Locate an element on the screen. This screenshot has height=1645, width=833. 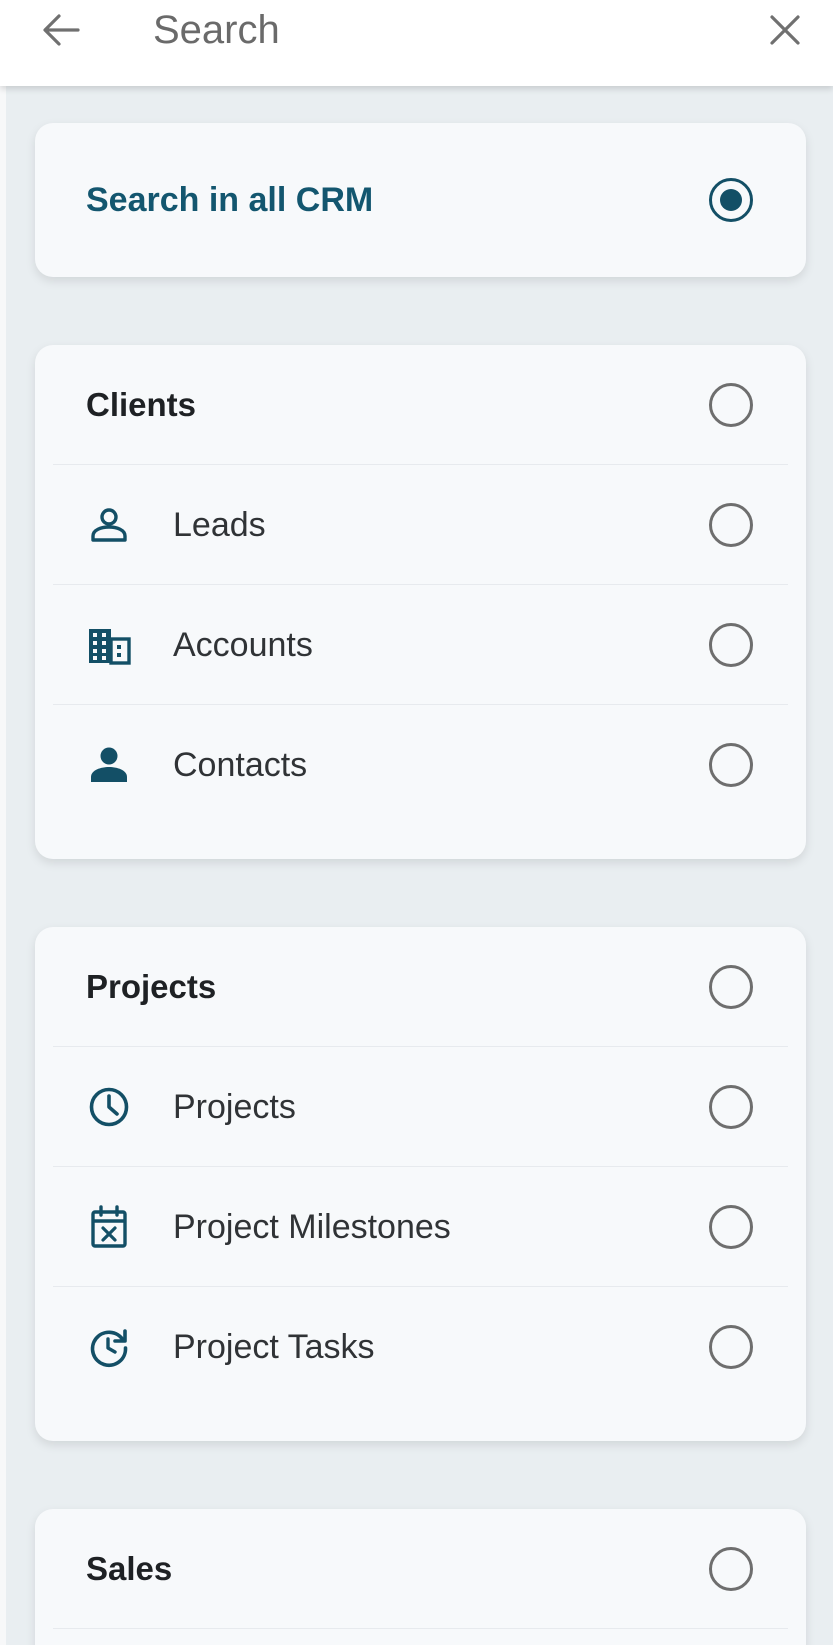
sales-group-header: Sales is located at coordinates (420, 1569).